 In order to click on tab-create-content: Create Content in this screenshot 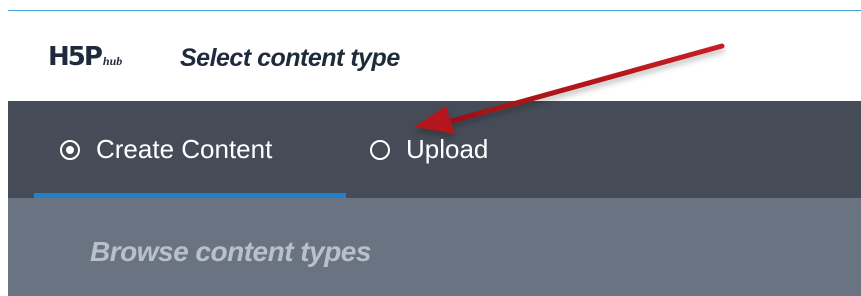, I will do `click(191, 149)`.